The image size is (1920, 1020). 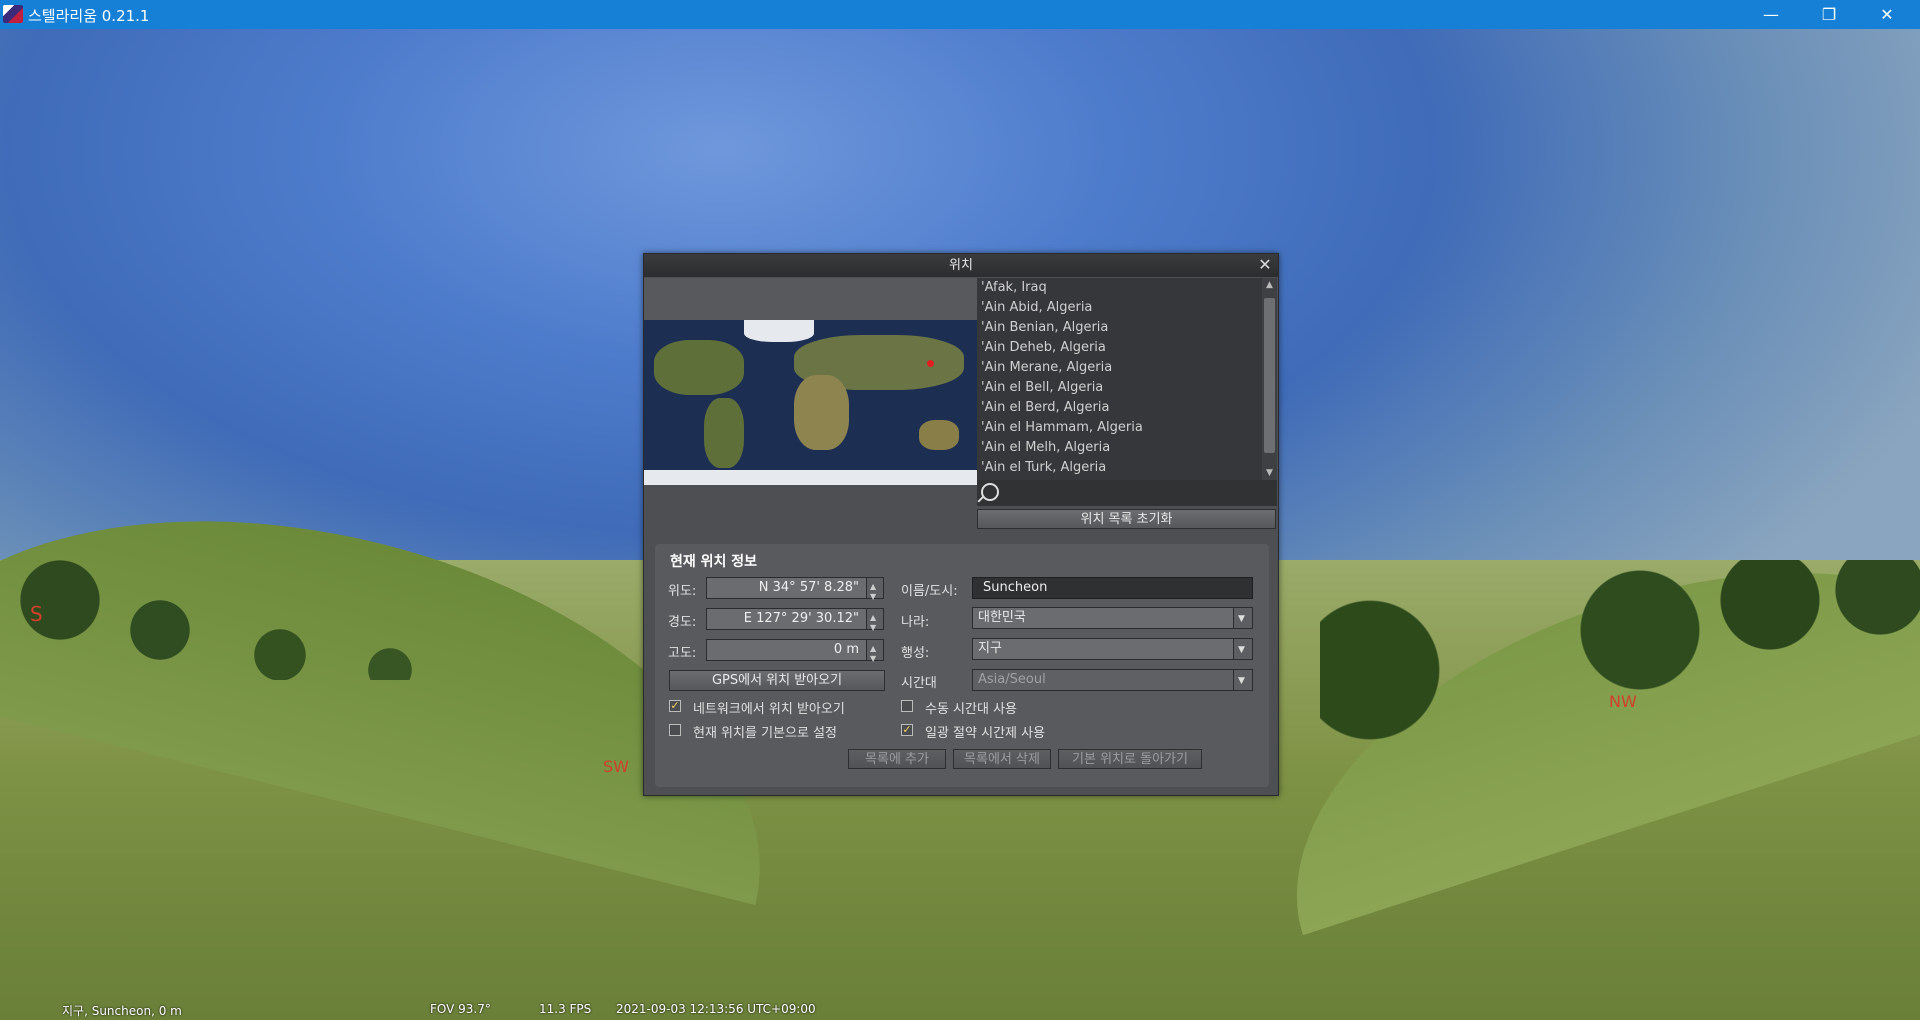 I want to click on planet-label: 행성:, so click(x=915, y=653).